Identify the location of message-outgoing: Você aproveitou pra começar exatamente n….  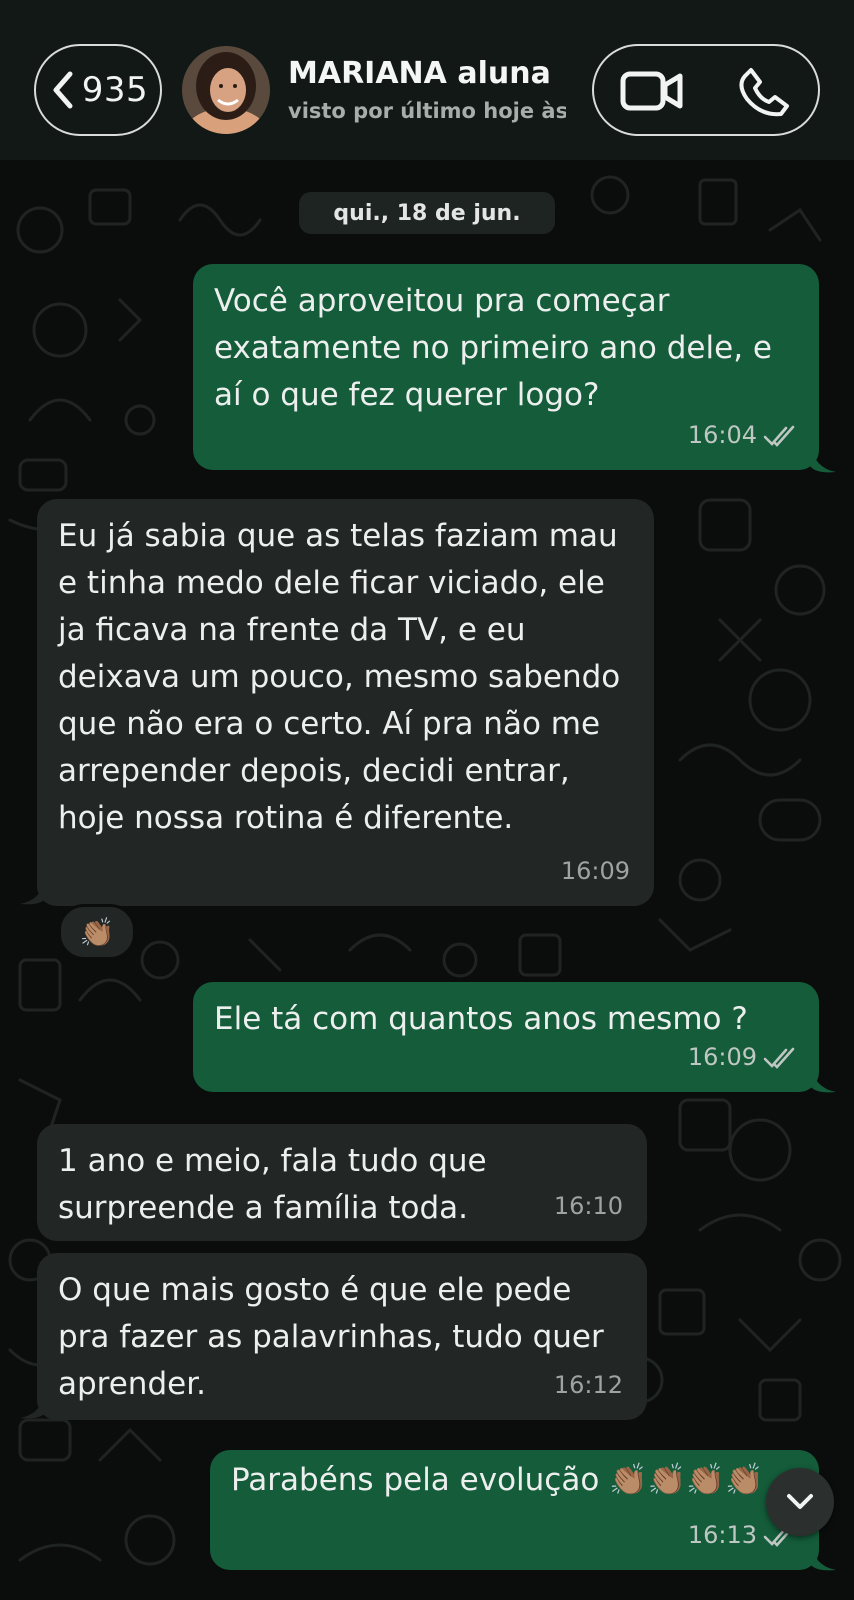
(506, 367).